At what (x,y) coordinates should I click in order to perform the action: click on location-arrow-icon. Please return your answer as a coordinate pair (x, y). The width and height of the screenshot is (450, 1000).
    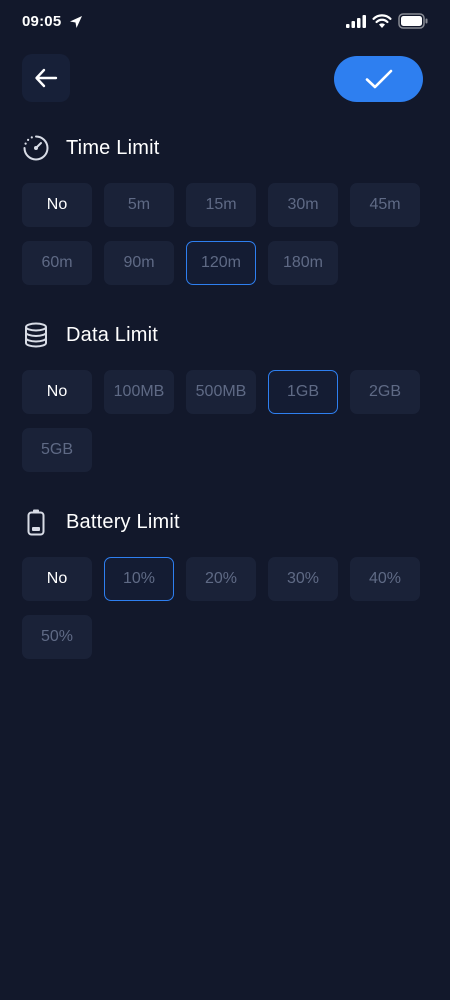
    Looking at the image, I should click on (76, 22).